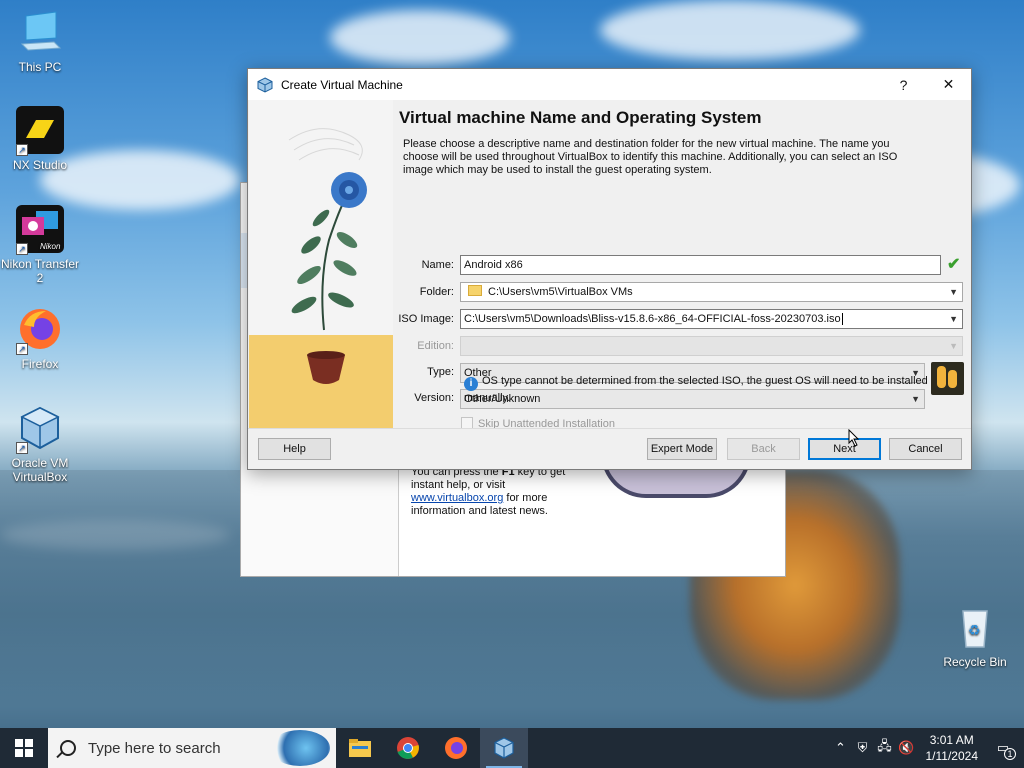 The image size is (1024, 768). Describe the element at coordinates (154, 748) in the screenshot. I see `search-placeholder: Type here to search` at that location.